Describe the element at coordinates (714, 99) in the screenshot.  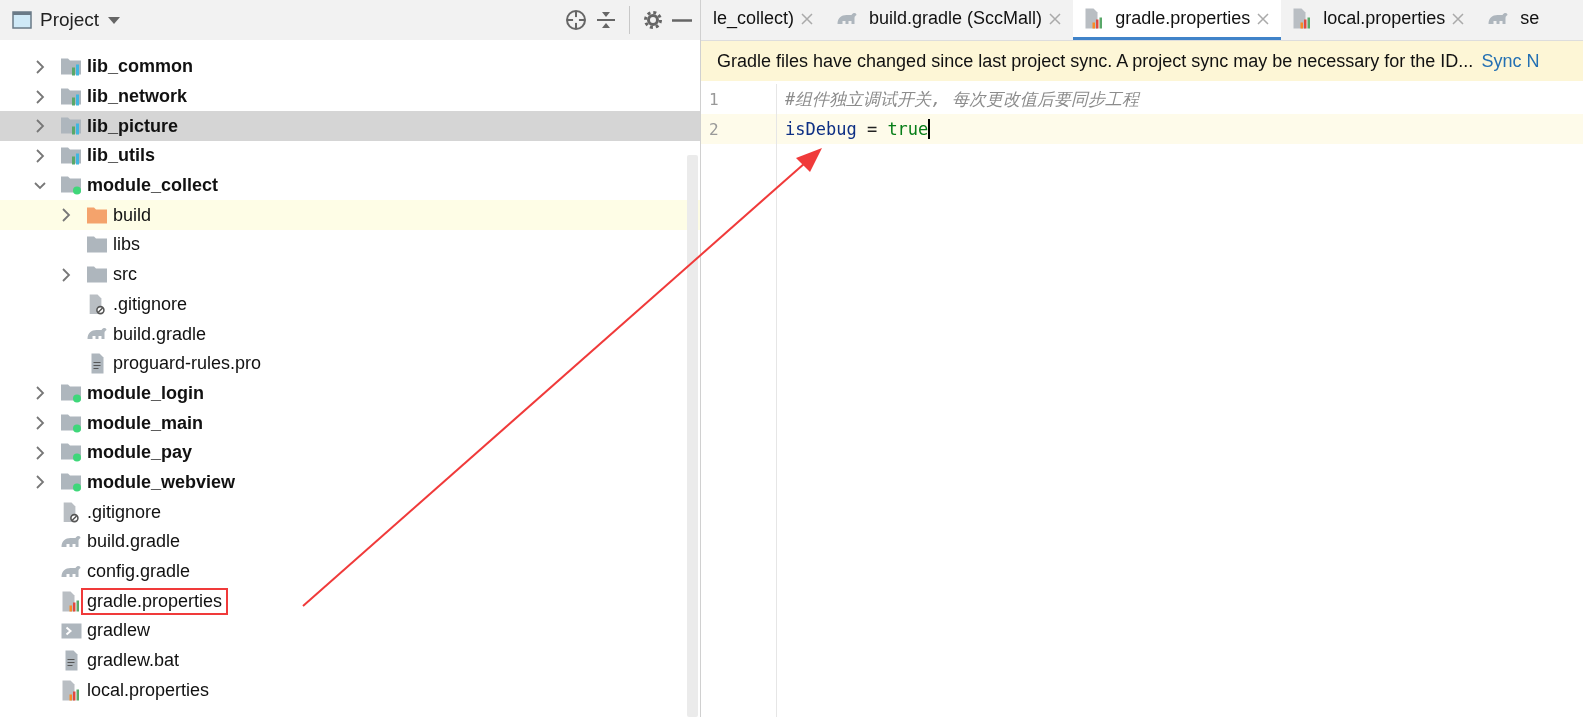
I see `line-number: 1` at that location.